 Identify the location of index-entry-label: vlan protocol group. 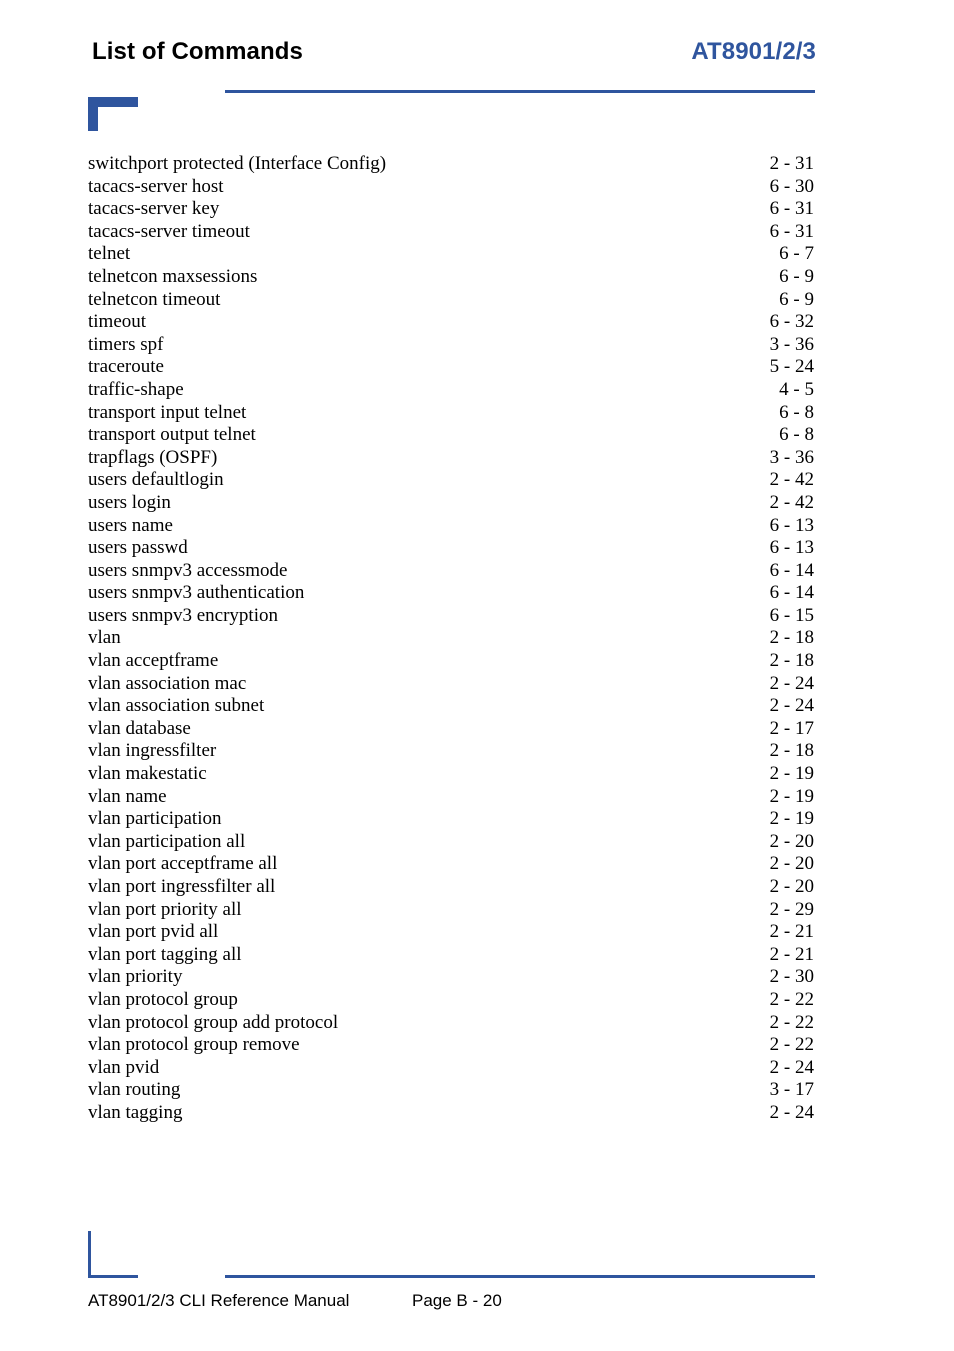
(163, 999).